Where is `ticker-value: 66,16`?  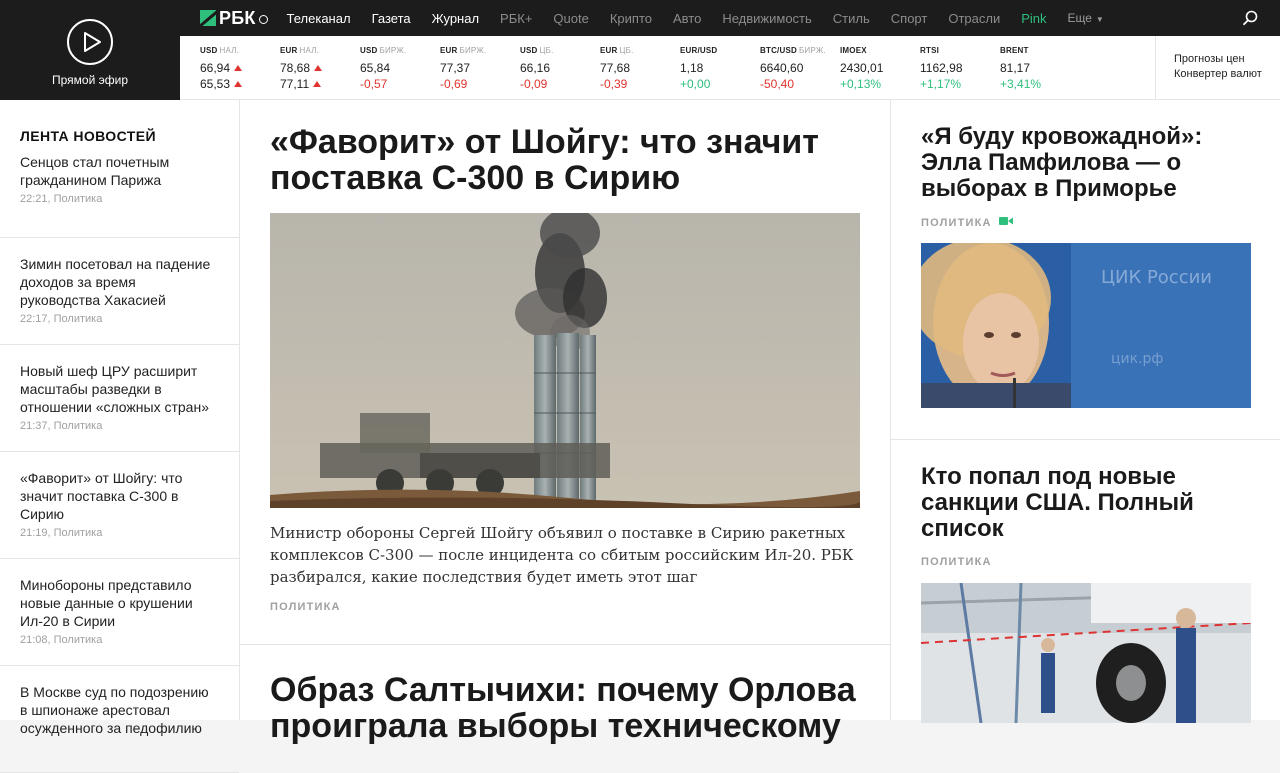
ticker-value: 66,16 is located at coordinates (537, 68).